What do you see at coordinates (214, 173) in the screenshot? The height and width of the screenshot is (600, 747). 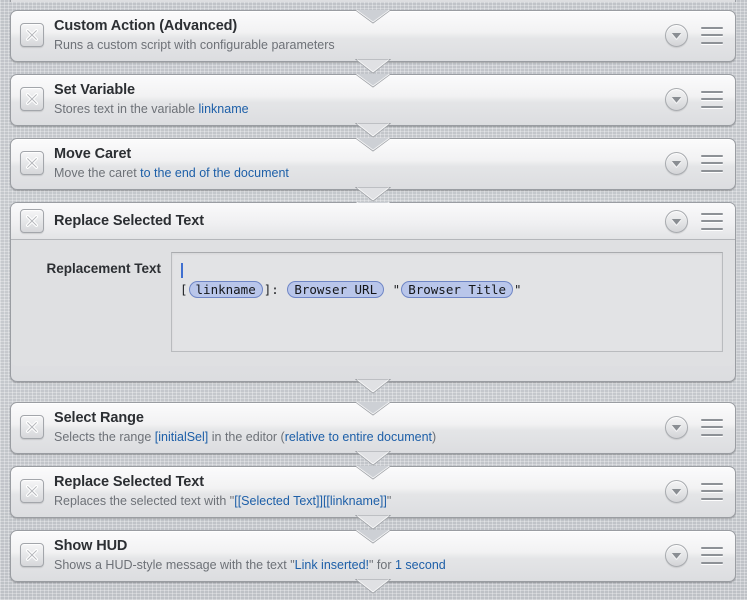 I see `desc-highlight: to the end of the document` at bounding box center [214, 173].